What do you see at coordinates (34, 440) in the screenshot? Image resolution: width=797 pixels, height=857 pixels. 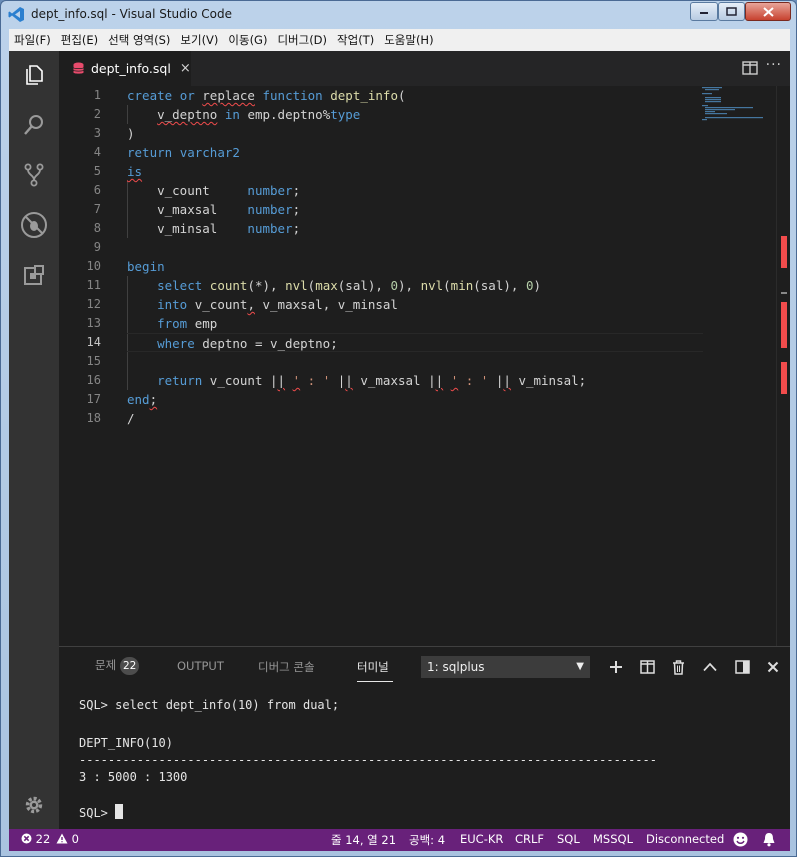 I see `activity-bar` at bounding box center [34, 440].